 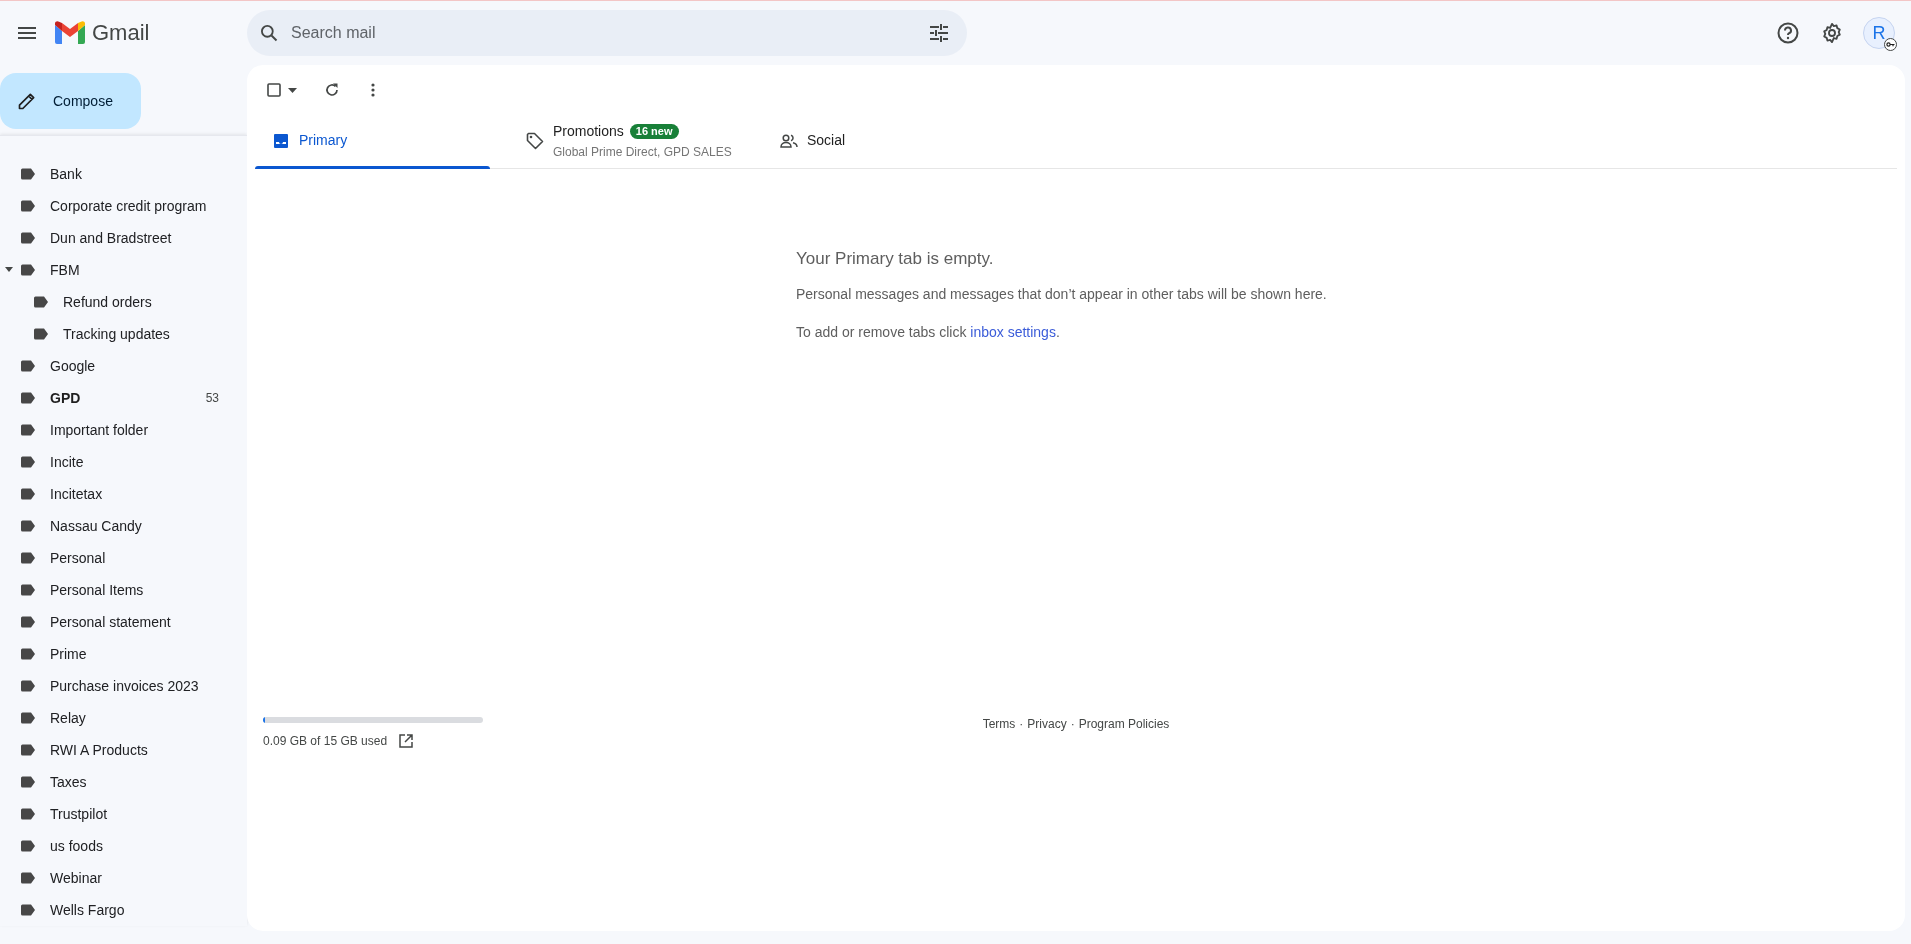 What do you see at coordinates (535, 140) in the screenshot?
I see `tag-icon` at bounding box center [535, 140].